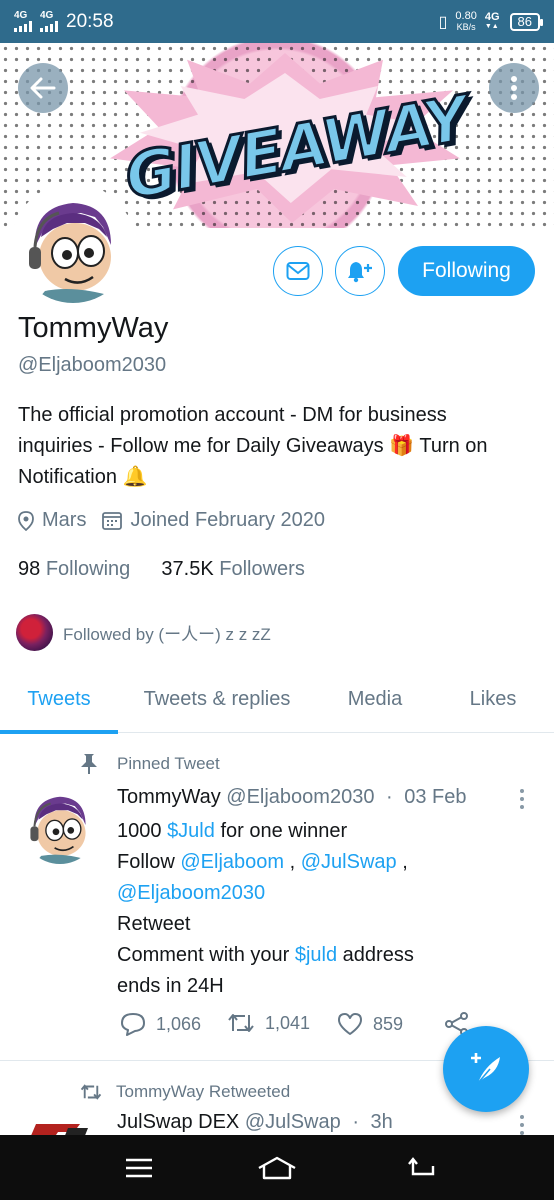 This screenshot has height=1200, width=554. Describe the element at coordinates (526, 21) in the screenshot. I see `battery-icon: 86` at that location.